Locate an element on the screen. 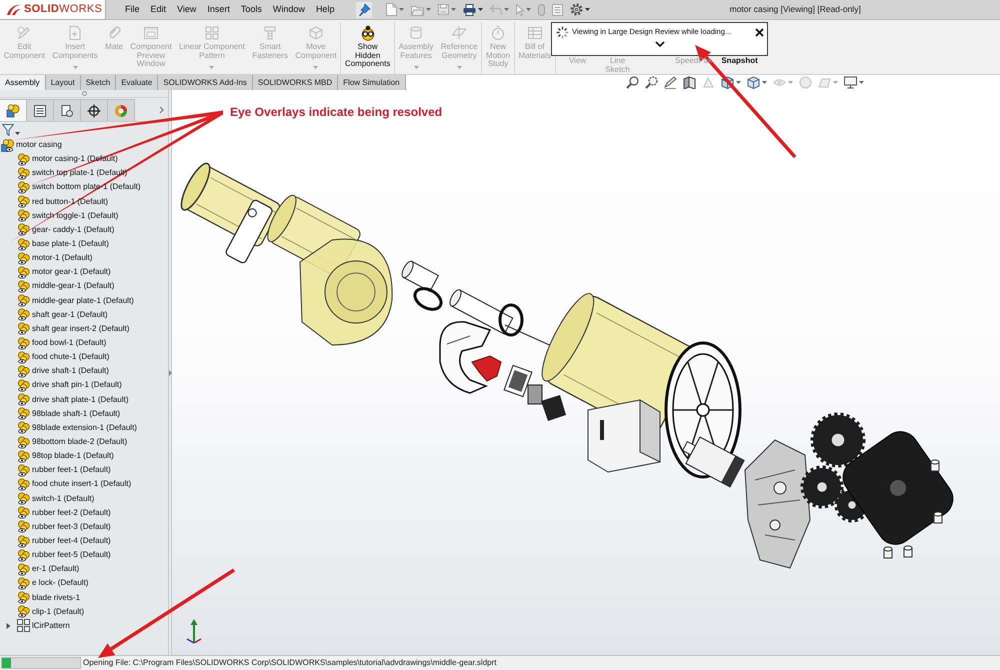  menu-item: Help is located at coordinates (325, 9).